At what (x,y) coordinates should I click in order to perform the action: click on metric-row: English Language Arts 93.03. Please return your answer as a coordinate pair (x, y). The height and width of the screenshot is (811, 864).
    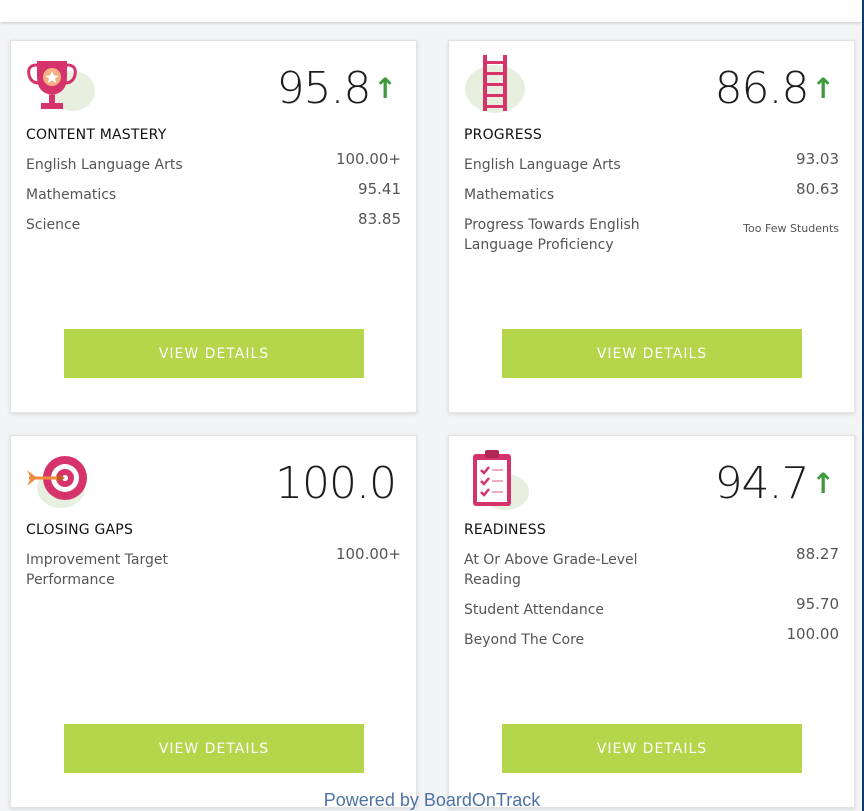
    Looking at the image, I should click on (651, 162).